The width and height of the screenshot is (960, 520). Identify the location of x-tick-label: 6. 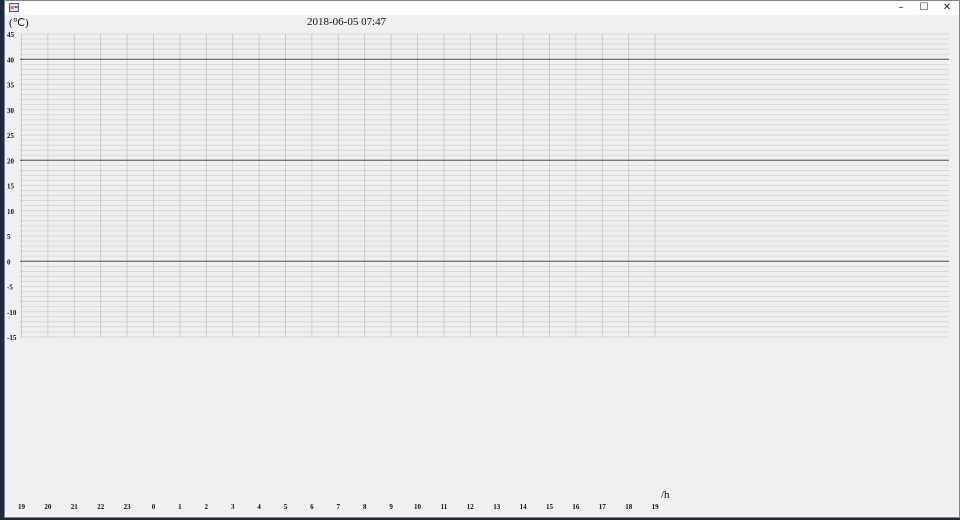
(312, 507).